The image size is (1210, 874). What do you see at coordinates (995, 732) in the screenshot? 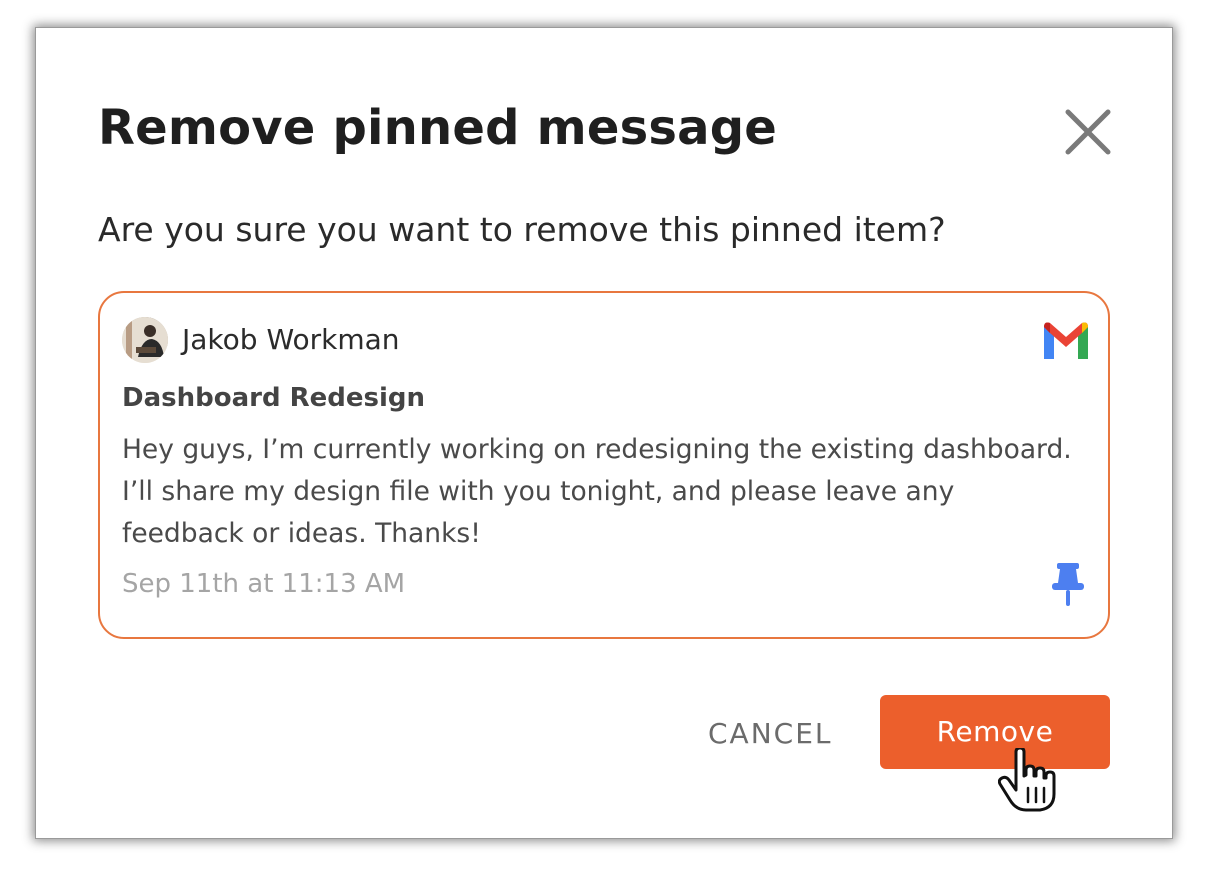
I see `remove-button: Remove` at bounding box center [995, 732].